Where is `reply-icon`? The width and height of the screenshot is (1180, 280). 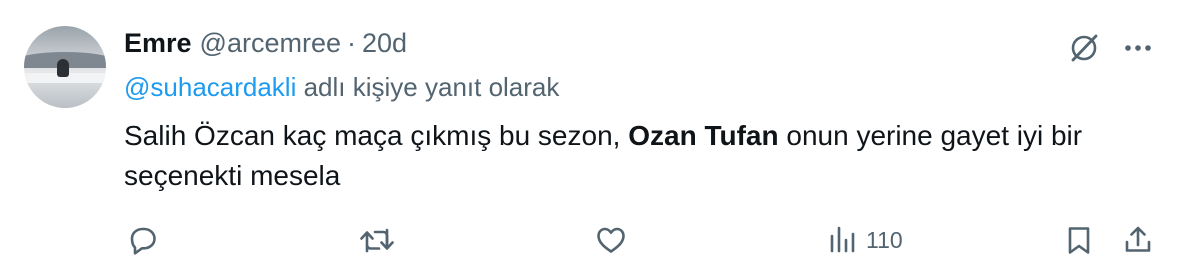 reply-icon is located at coordinates (143, 241).